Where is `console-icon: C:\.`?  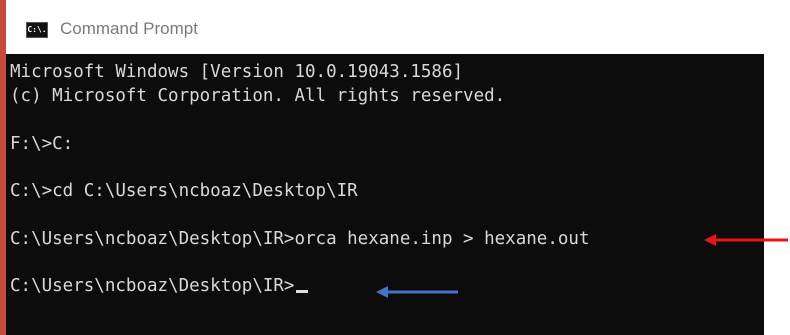 console-icon: C:\. is located at coordinates (37, 30).